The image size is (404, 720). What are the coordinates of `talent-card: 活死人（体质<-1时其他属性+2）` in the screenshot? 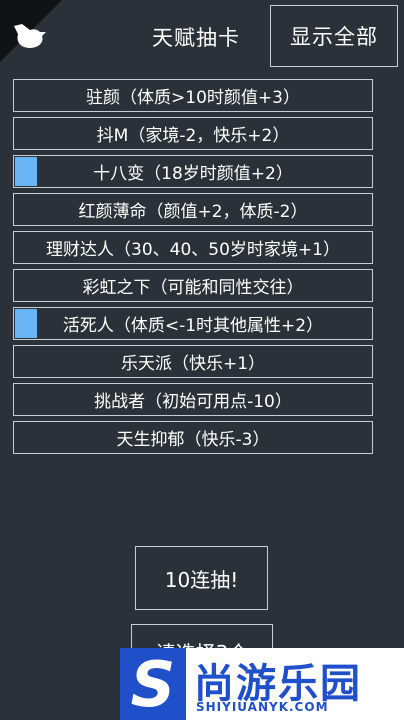 It's located at (193, 323).